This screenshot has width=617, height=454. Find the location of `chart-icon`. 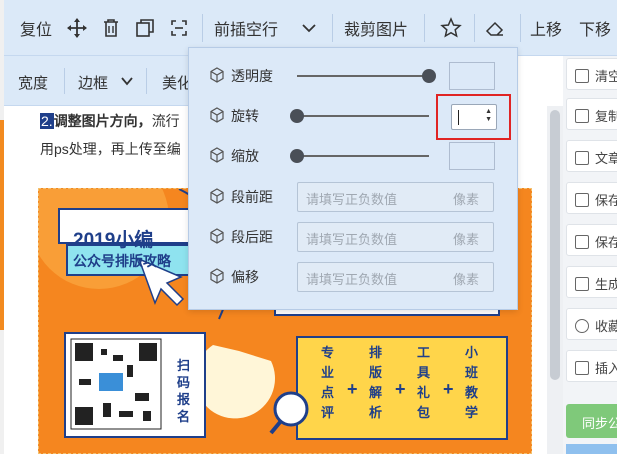

chart-icon is located at coordinates (582, 368).